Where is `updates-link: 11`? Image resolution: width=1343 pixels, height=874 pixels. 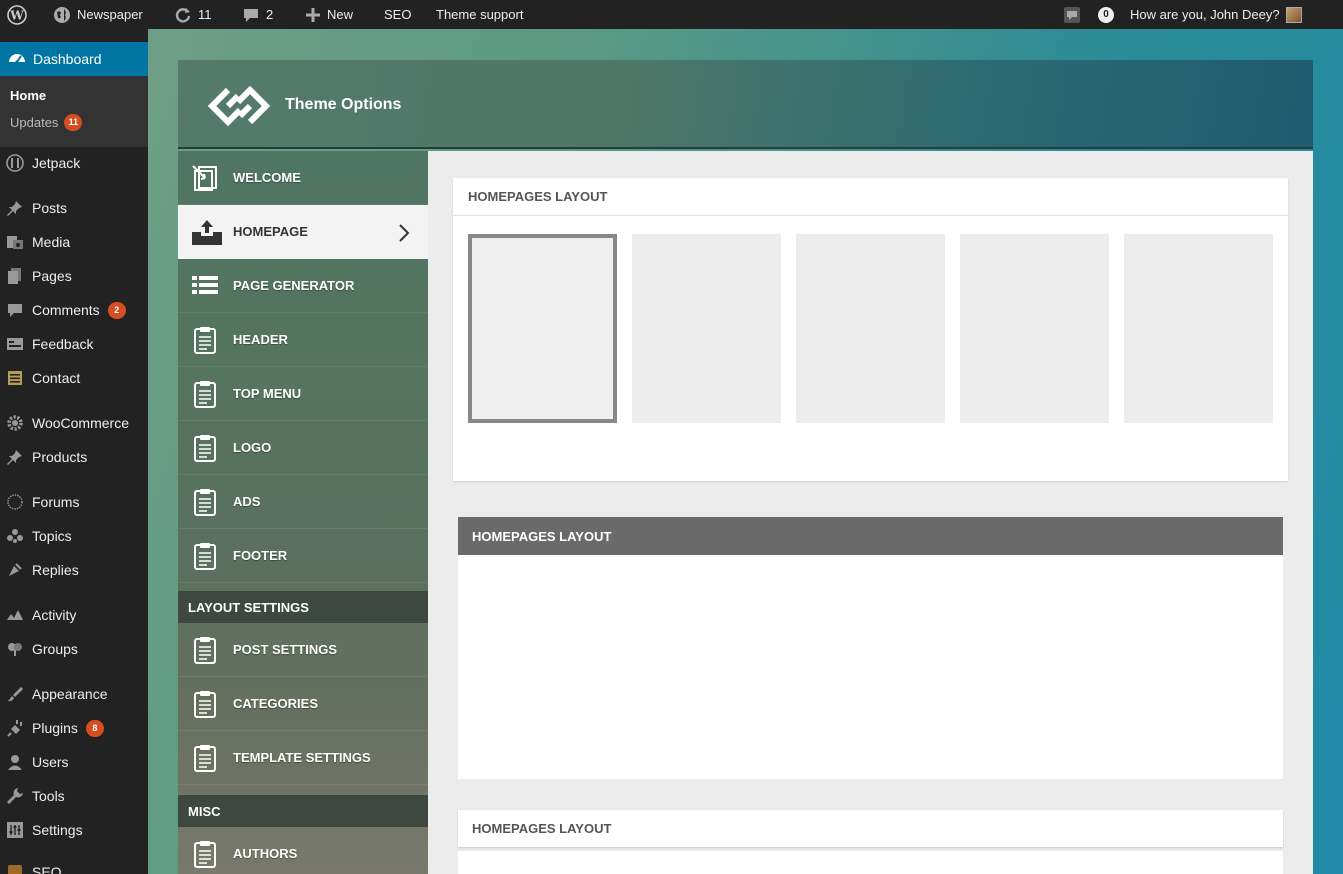 updates-link: 11 is located at coordinates (193, 14).